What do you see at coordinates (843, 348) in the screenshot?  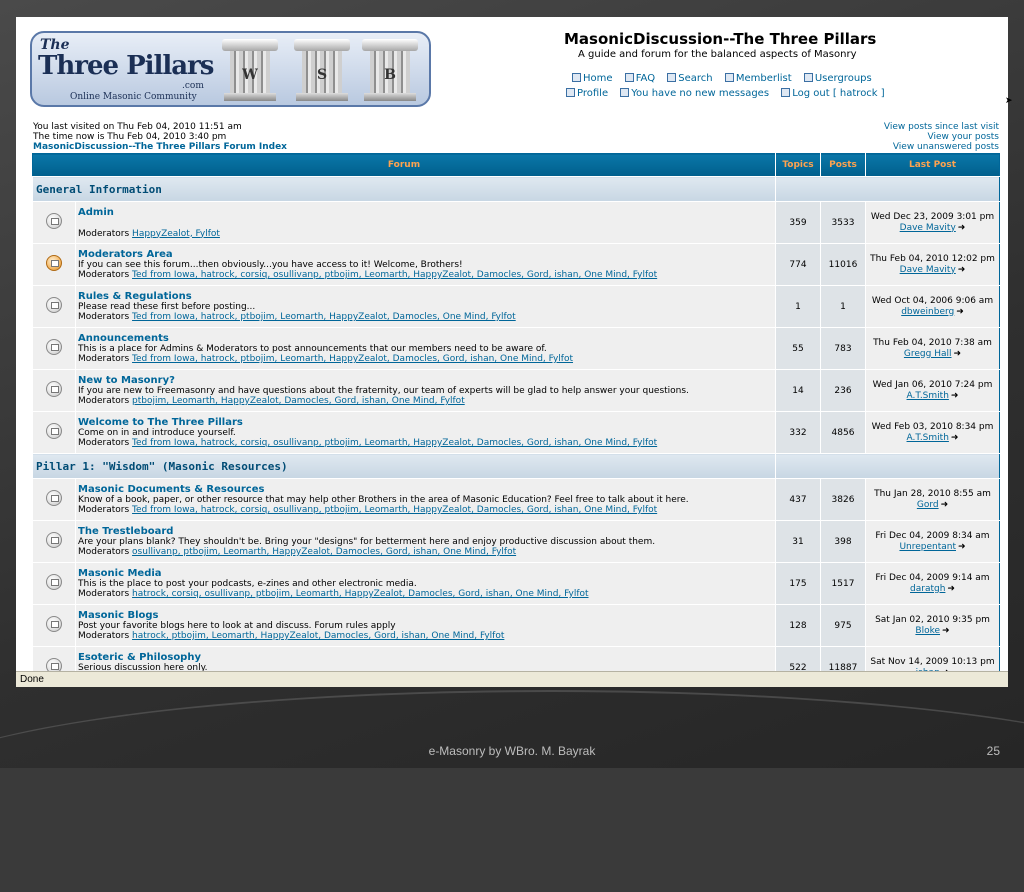 I see `forum-posts-count: 783` at bounding box center [843, 348].